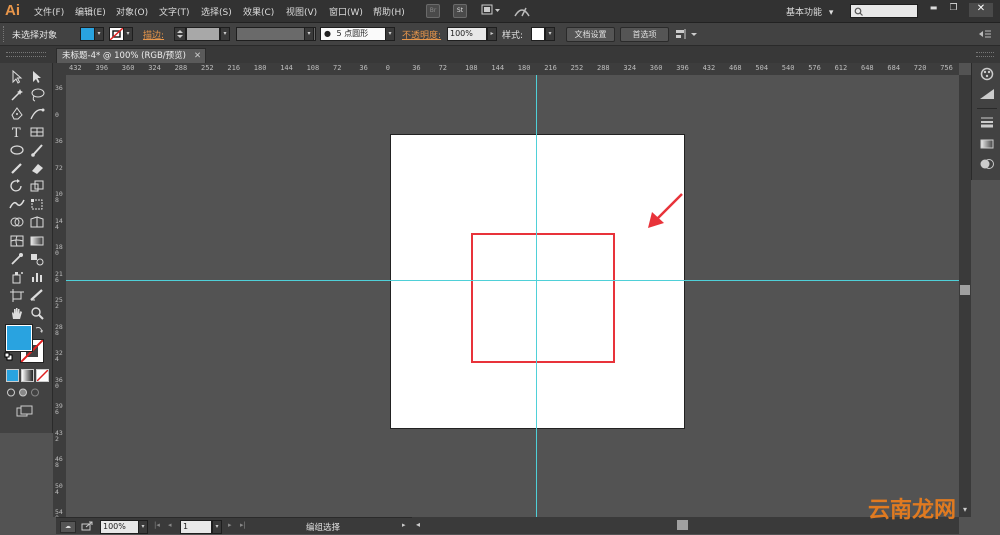  Describe the element at coordinates (17, 295) in the screenshot. I see `artboard-tool-icon` at that location.